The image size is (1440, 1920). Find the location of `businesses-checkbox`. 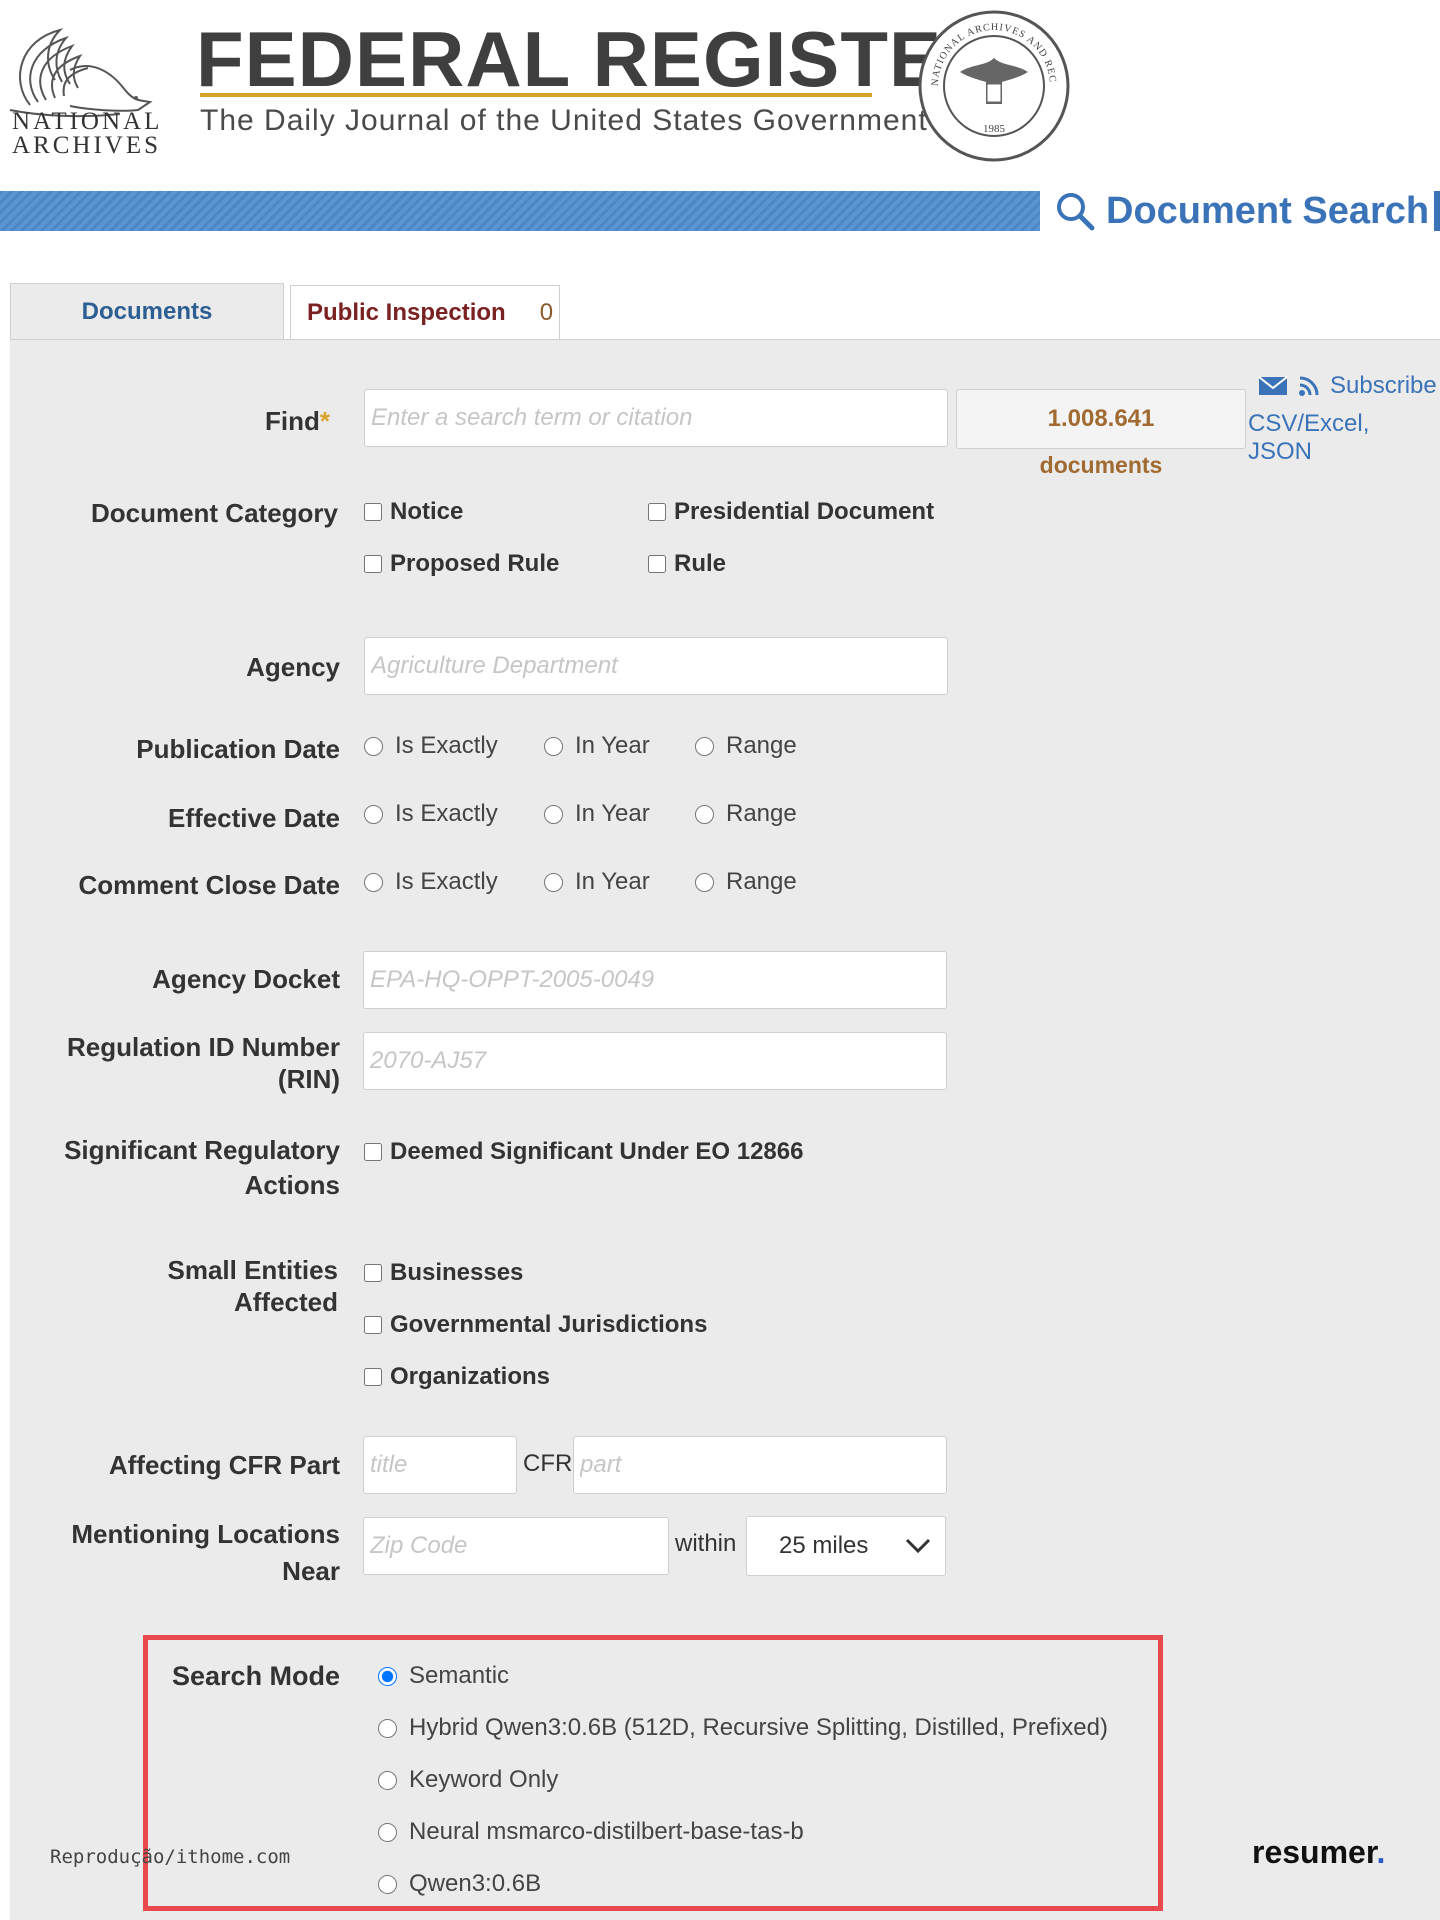

businesses-checkbox is located at coordinates (373, 1273).